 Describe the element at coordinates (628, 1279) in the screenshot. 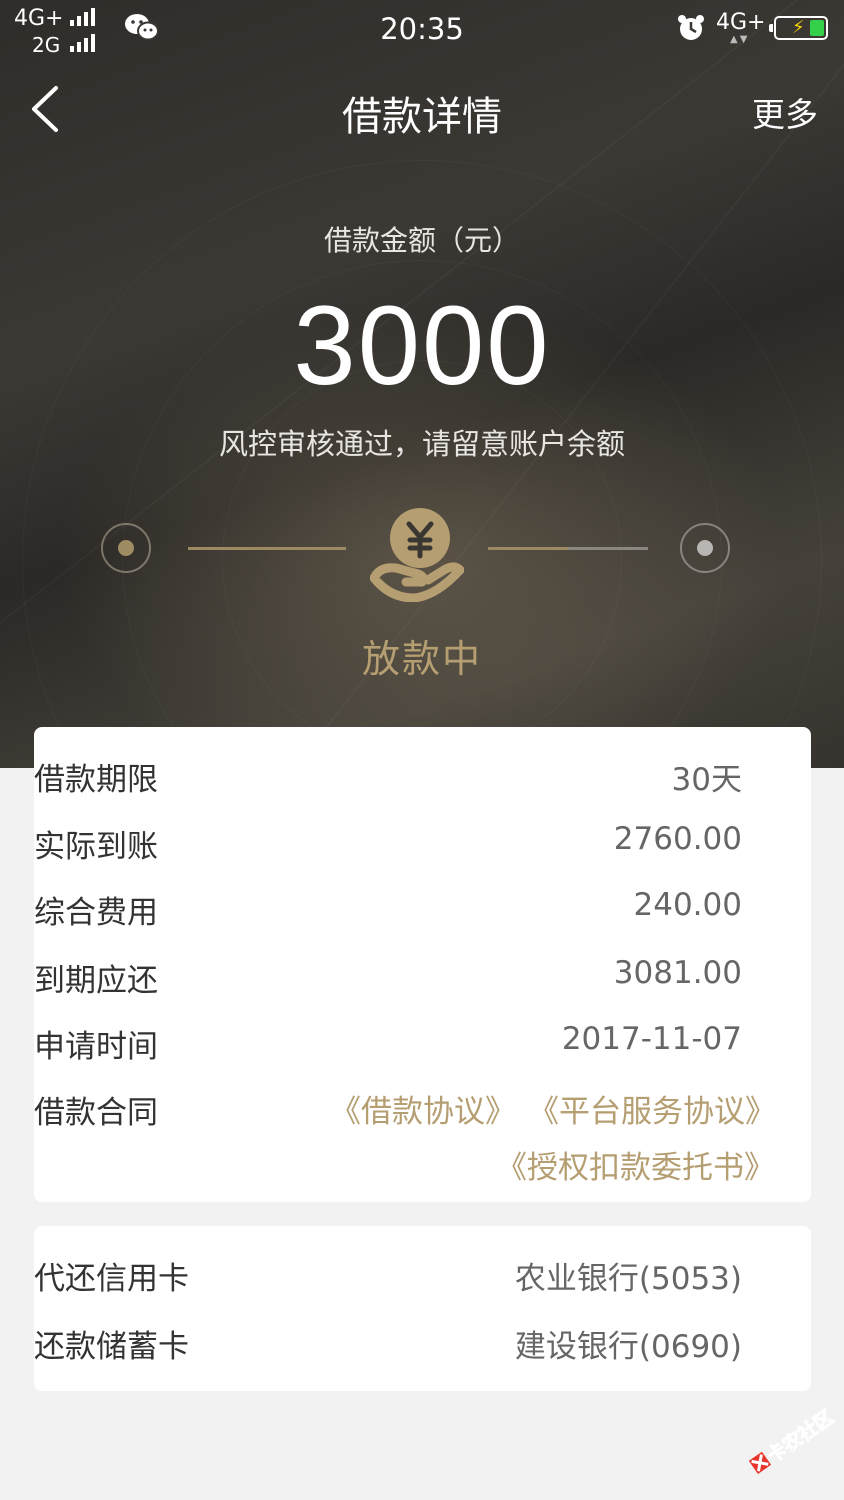

I see `detail-value: 农业银行(5053)` at that location.